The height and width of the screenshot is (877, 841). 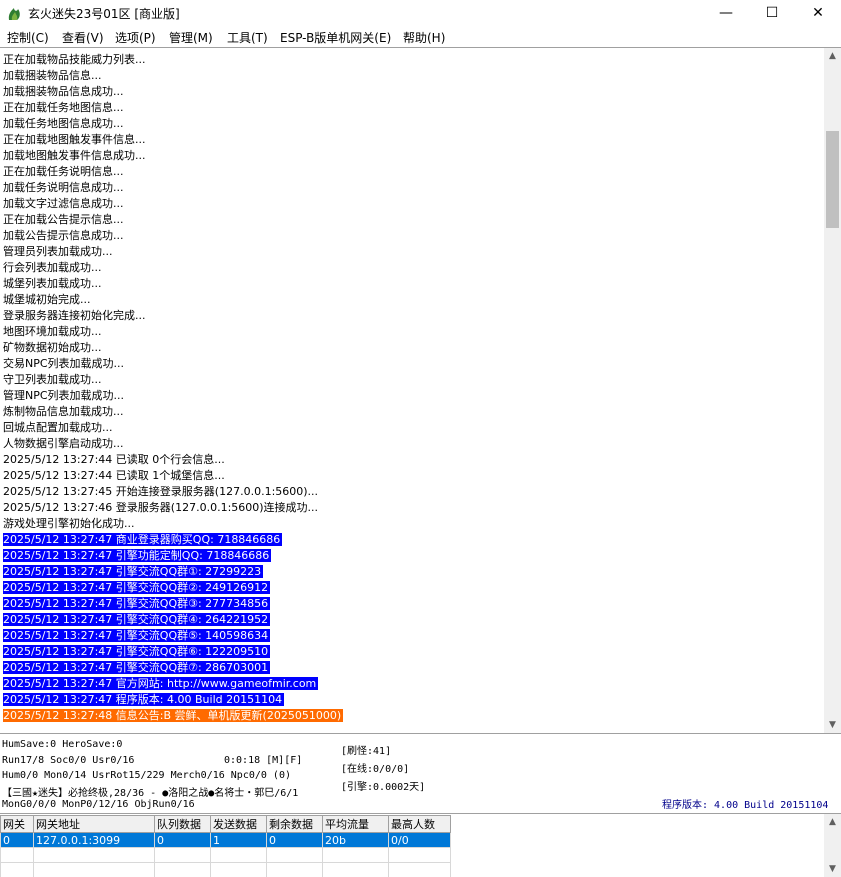 I want to click on column-header-address: 网关地址, so click(x=94, y=824).